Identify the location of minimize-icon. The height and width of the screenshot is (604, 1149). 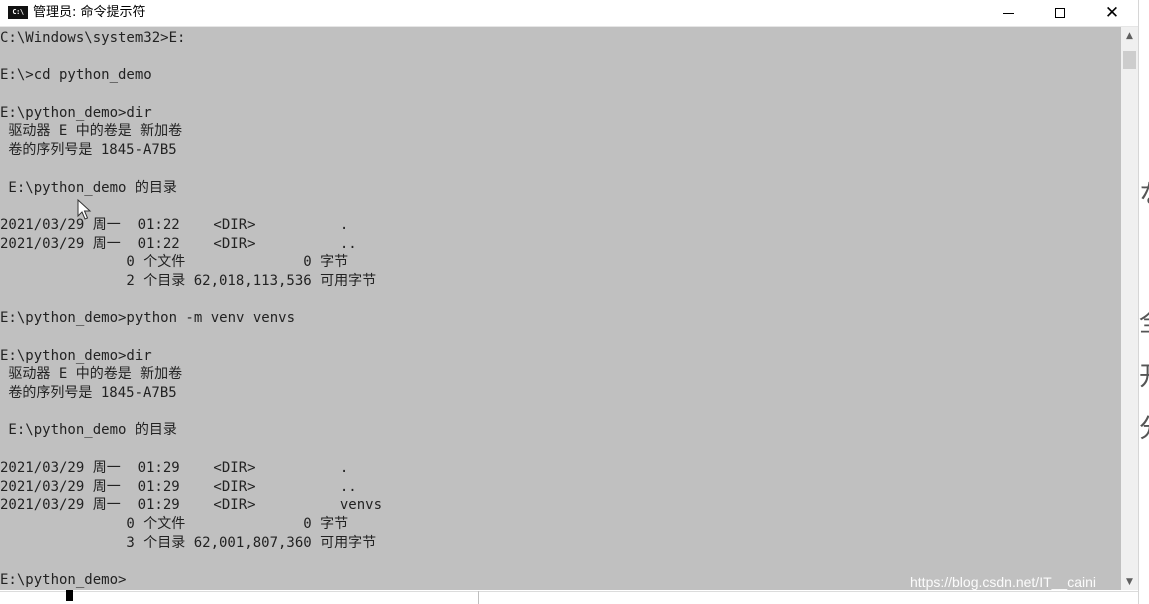
(1008, 13).